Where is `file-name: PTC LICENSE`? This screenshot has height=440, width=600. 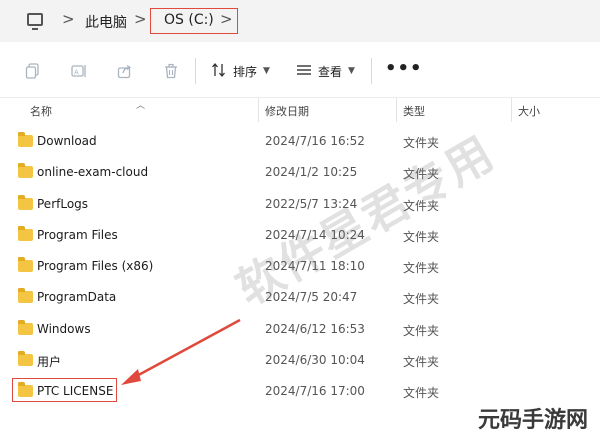
file-name: PTC LICENSE is located at coordinates (75, 391).